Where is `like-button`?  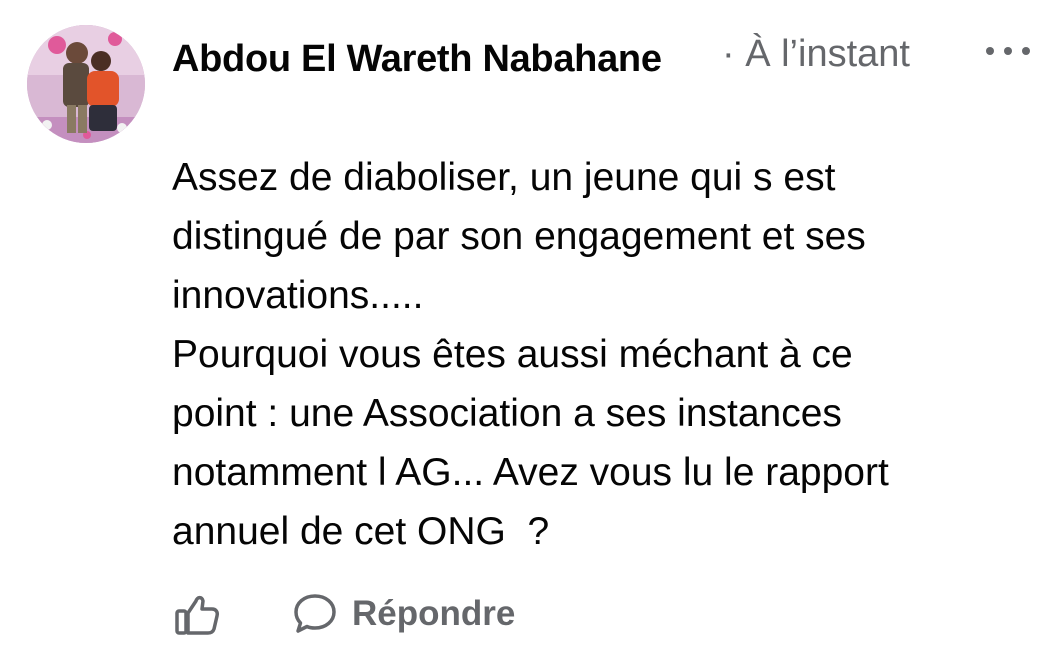 like-button is located at coordinates (197, 614).